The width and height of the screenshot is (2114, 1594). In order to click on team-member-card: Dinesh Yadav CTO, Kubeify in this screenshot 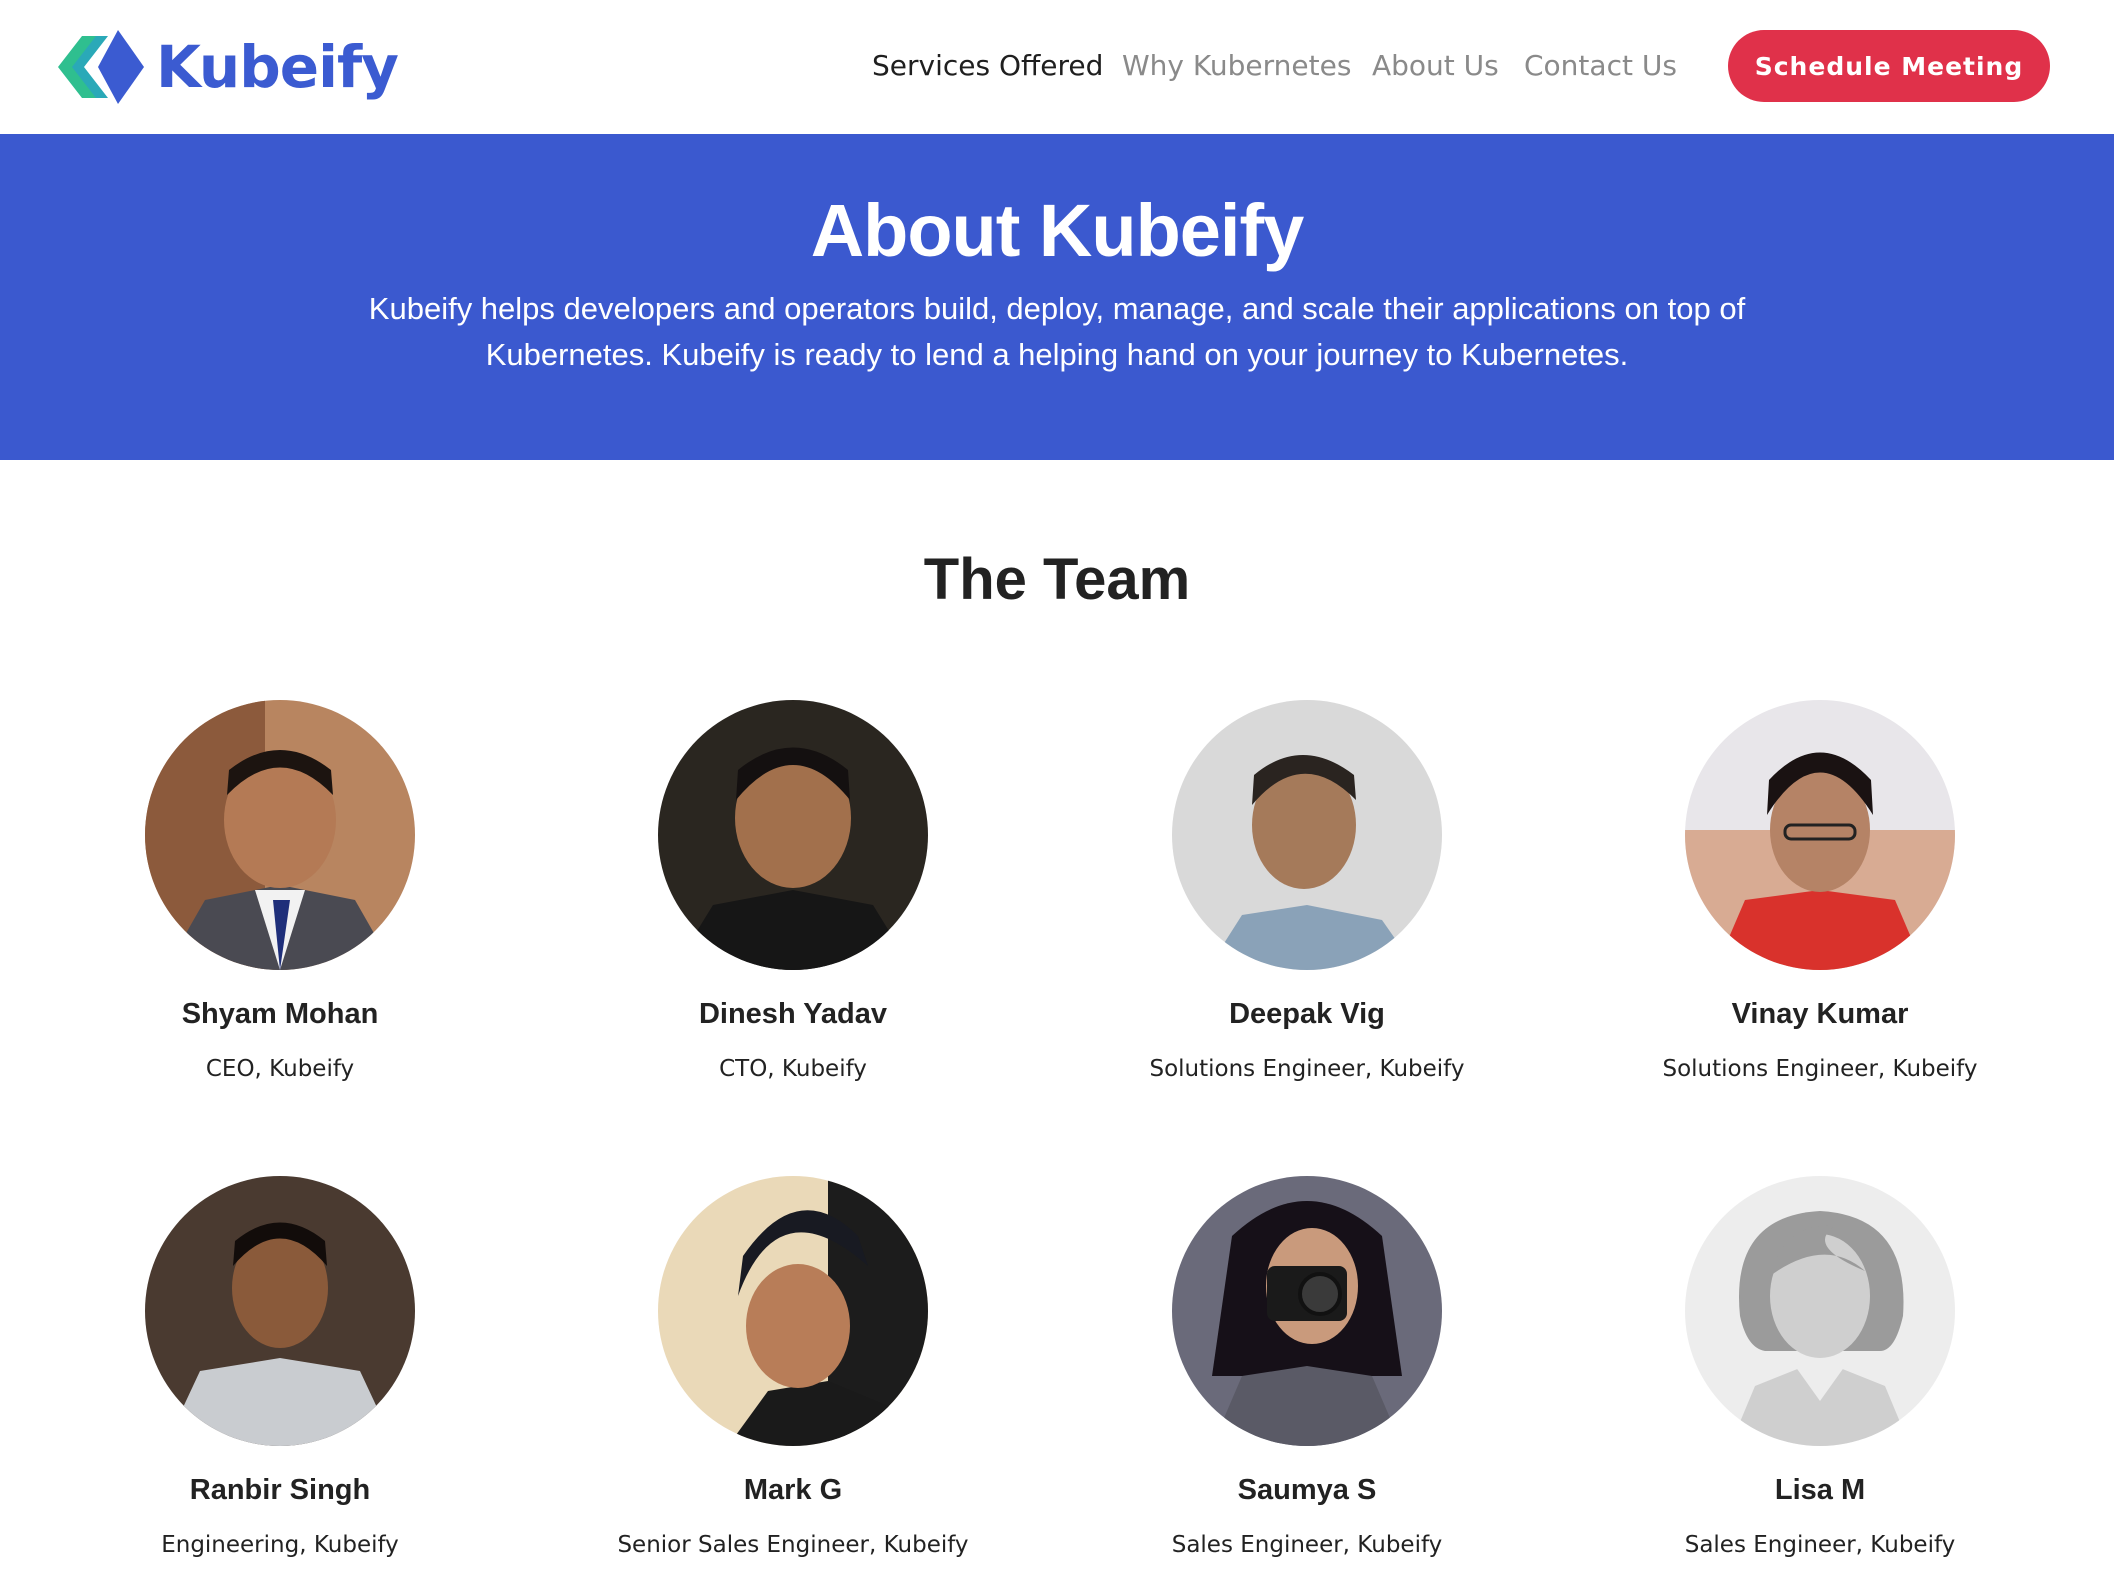, I will do `click(793, 893)`.